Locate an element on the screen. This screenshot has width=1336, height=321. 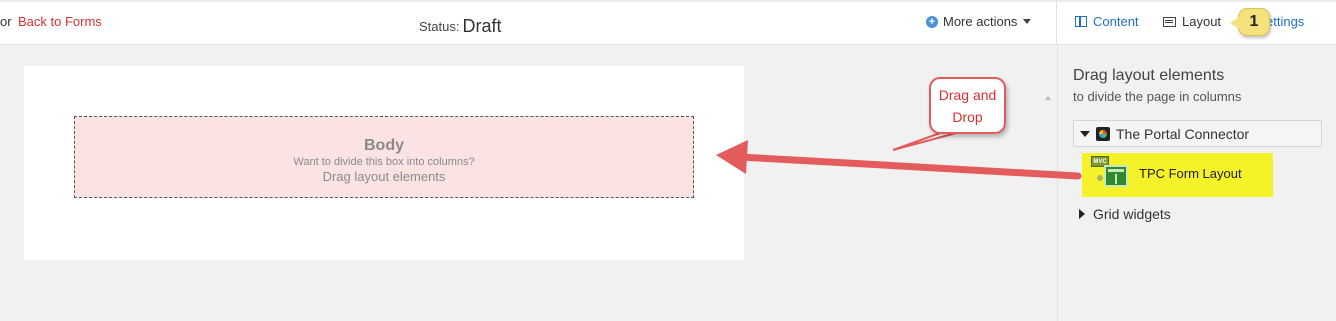
status-value: Draft is located at coordinates (482, 26).